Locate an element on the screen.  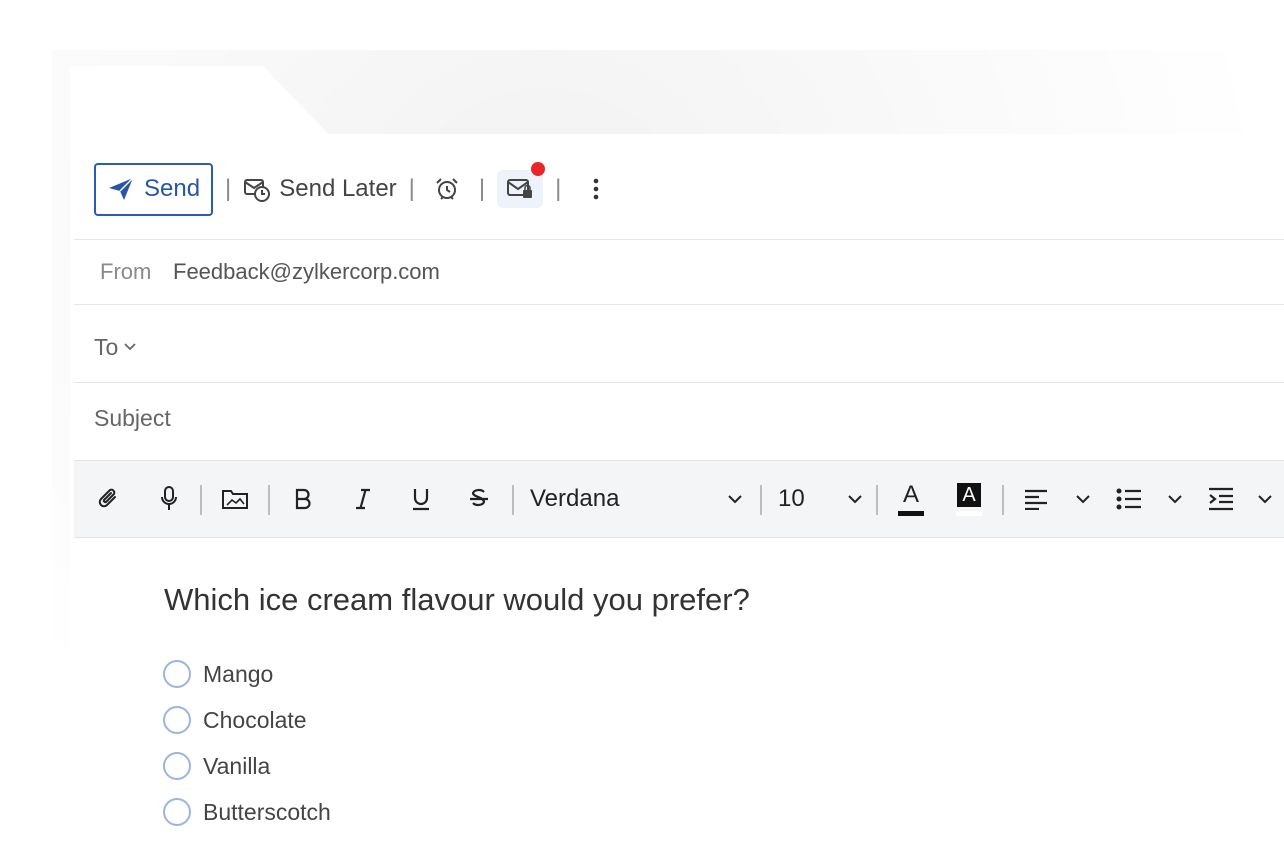
bold-icon is located at coordinates (303, 499).